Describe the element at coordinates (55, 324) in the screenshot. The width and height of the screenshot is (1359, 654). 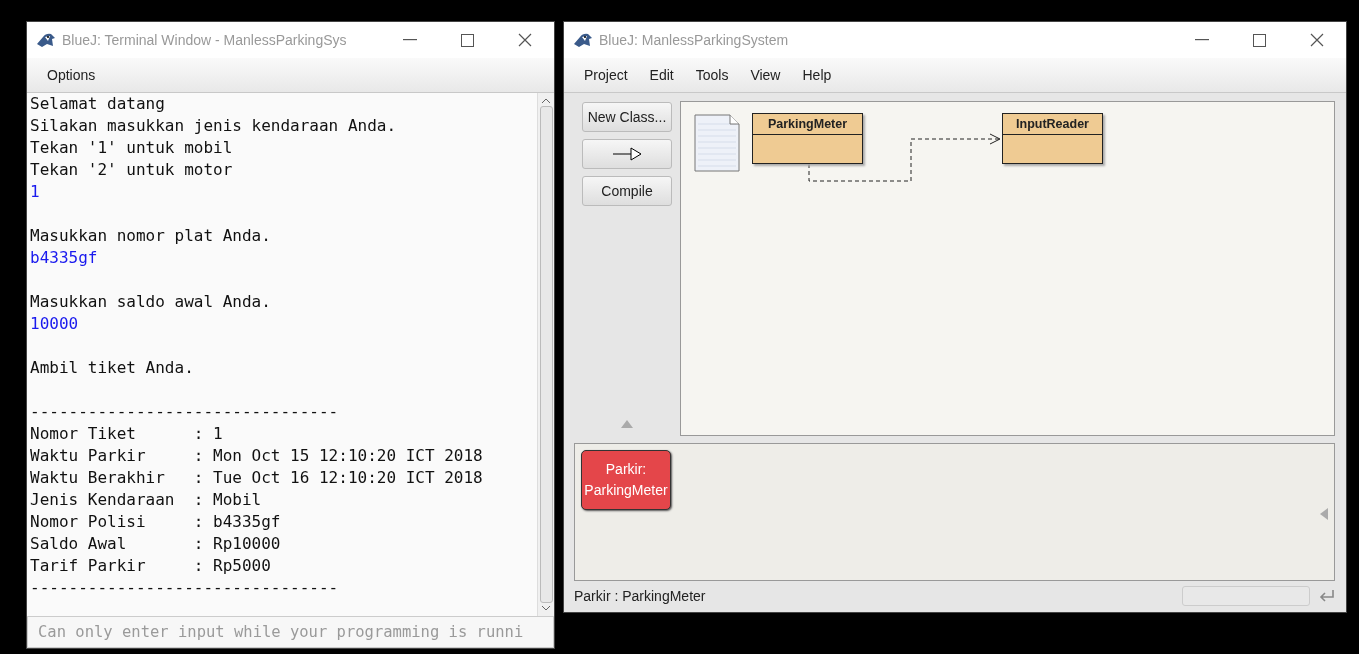
I see `input-echo-line: 10000` at that location.